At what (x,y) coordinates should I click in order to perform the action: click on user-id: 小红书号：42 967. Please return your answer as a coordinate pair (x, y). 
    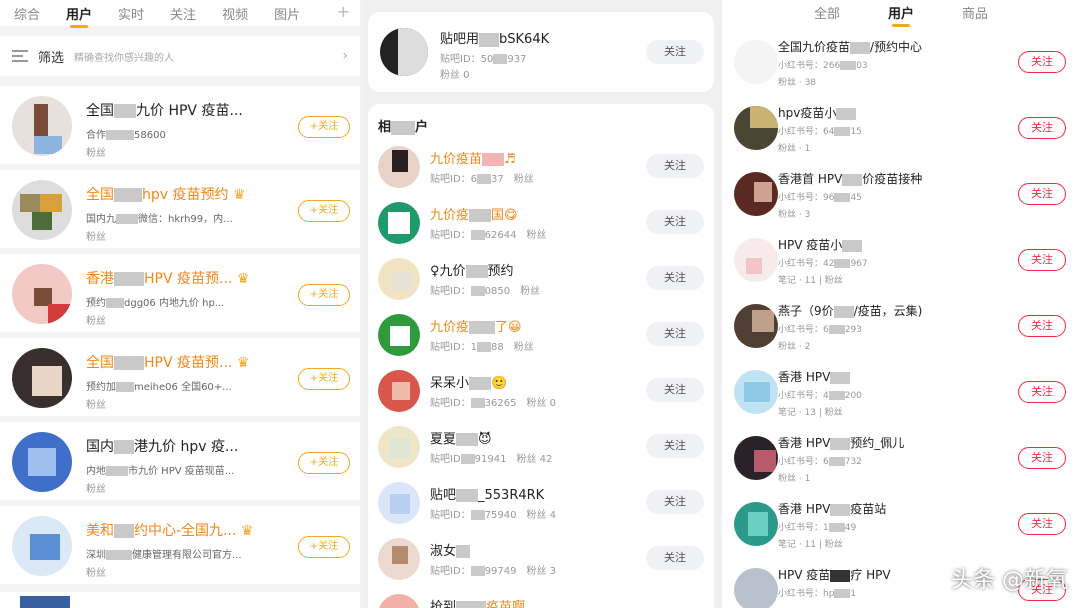
    Looking at the image, I should click on (823, 264).